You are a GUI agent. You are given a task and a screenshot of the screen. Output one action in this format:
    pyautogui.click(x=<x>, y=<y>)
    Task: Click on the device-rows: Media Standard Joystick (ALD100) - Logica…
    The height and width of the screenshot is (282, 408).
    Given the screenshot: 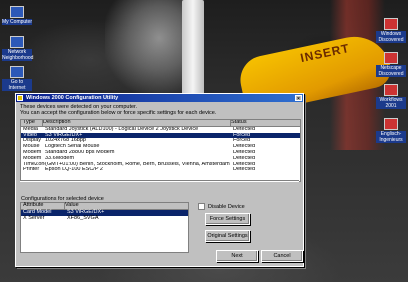 What is the action you would take?
    pyautogui.click(x=160, y=150)
    